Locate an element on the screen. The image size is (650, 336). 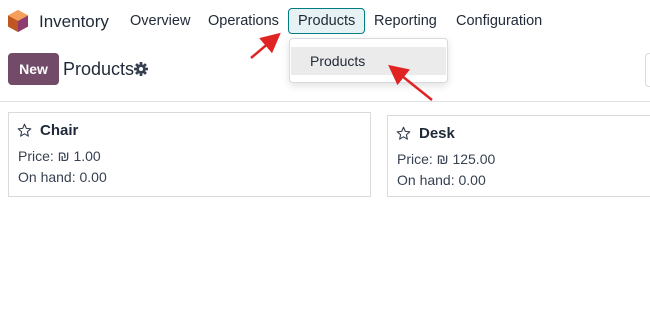
dropdown-item-products: Products is located at coordinates (368, 61).